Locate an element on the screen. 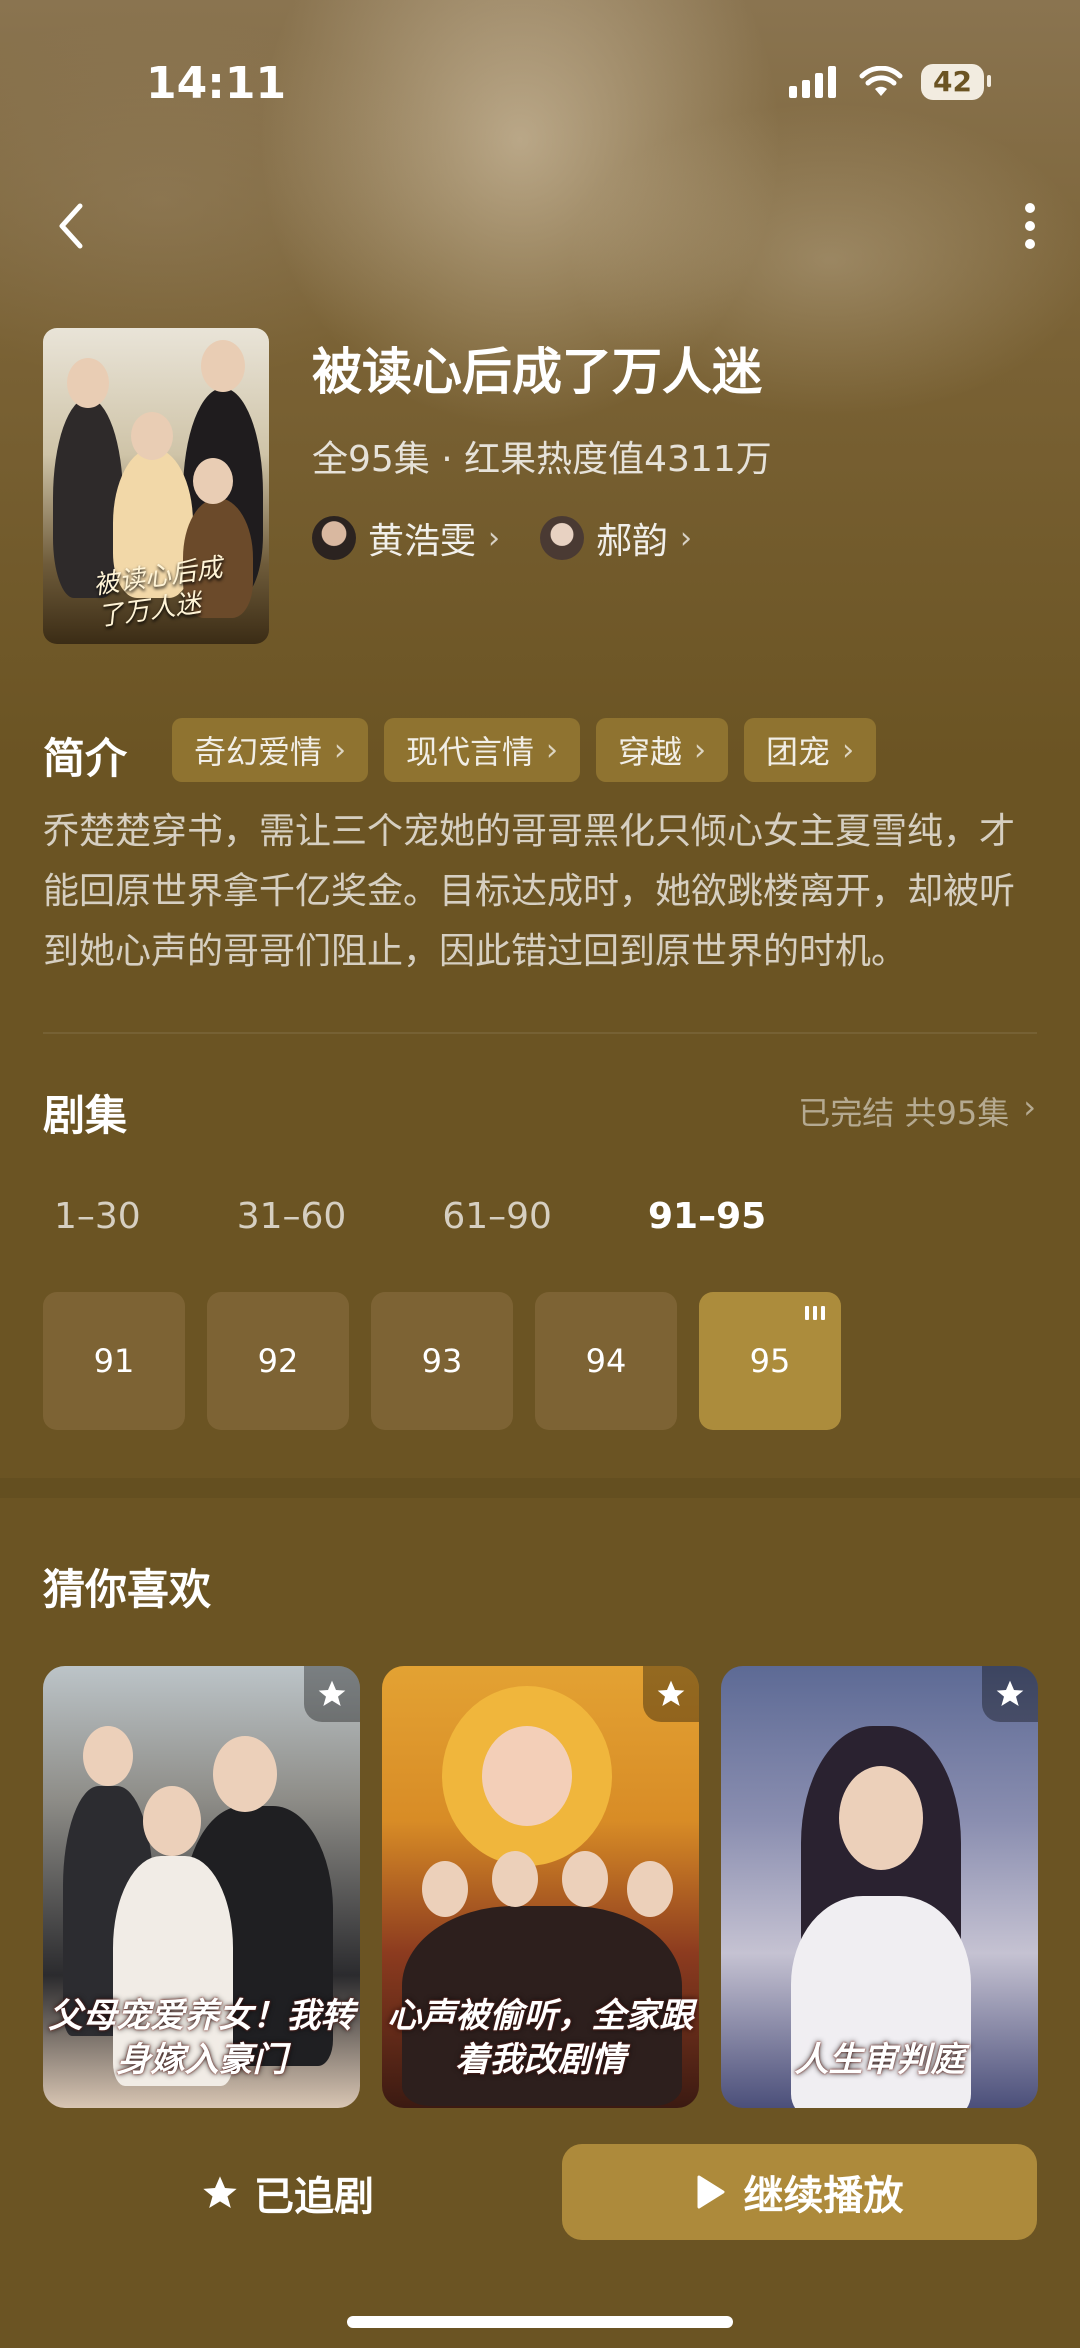 This screenshot has width=1080, height=2348. drama-poster: 被读心后成了万人迷 is located at coordinates (156, 486).